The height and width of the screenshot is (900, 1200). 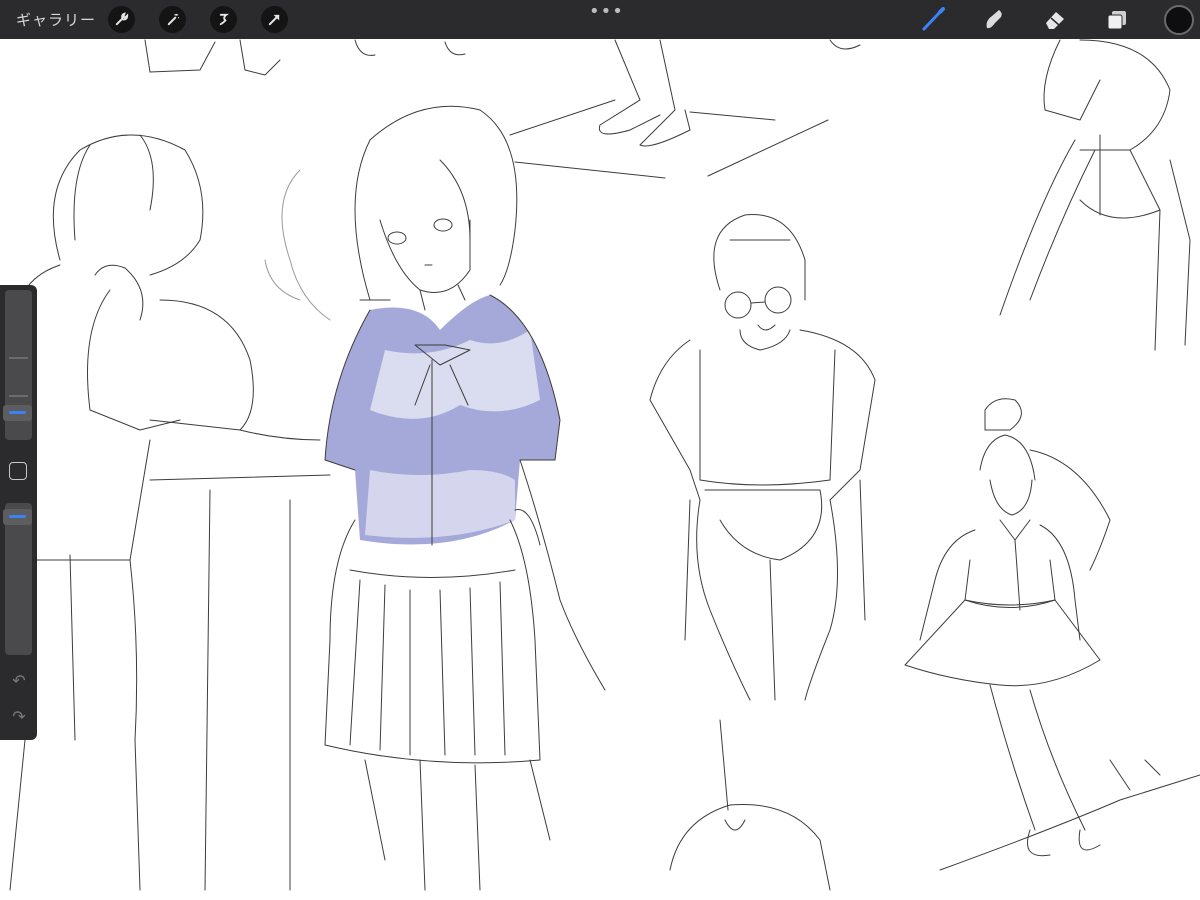 I want to click on left-sidebar: ↶ ↷, so click(x=18, y=512).